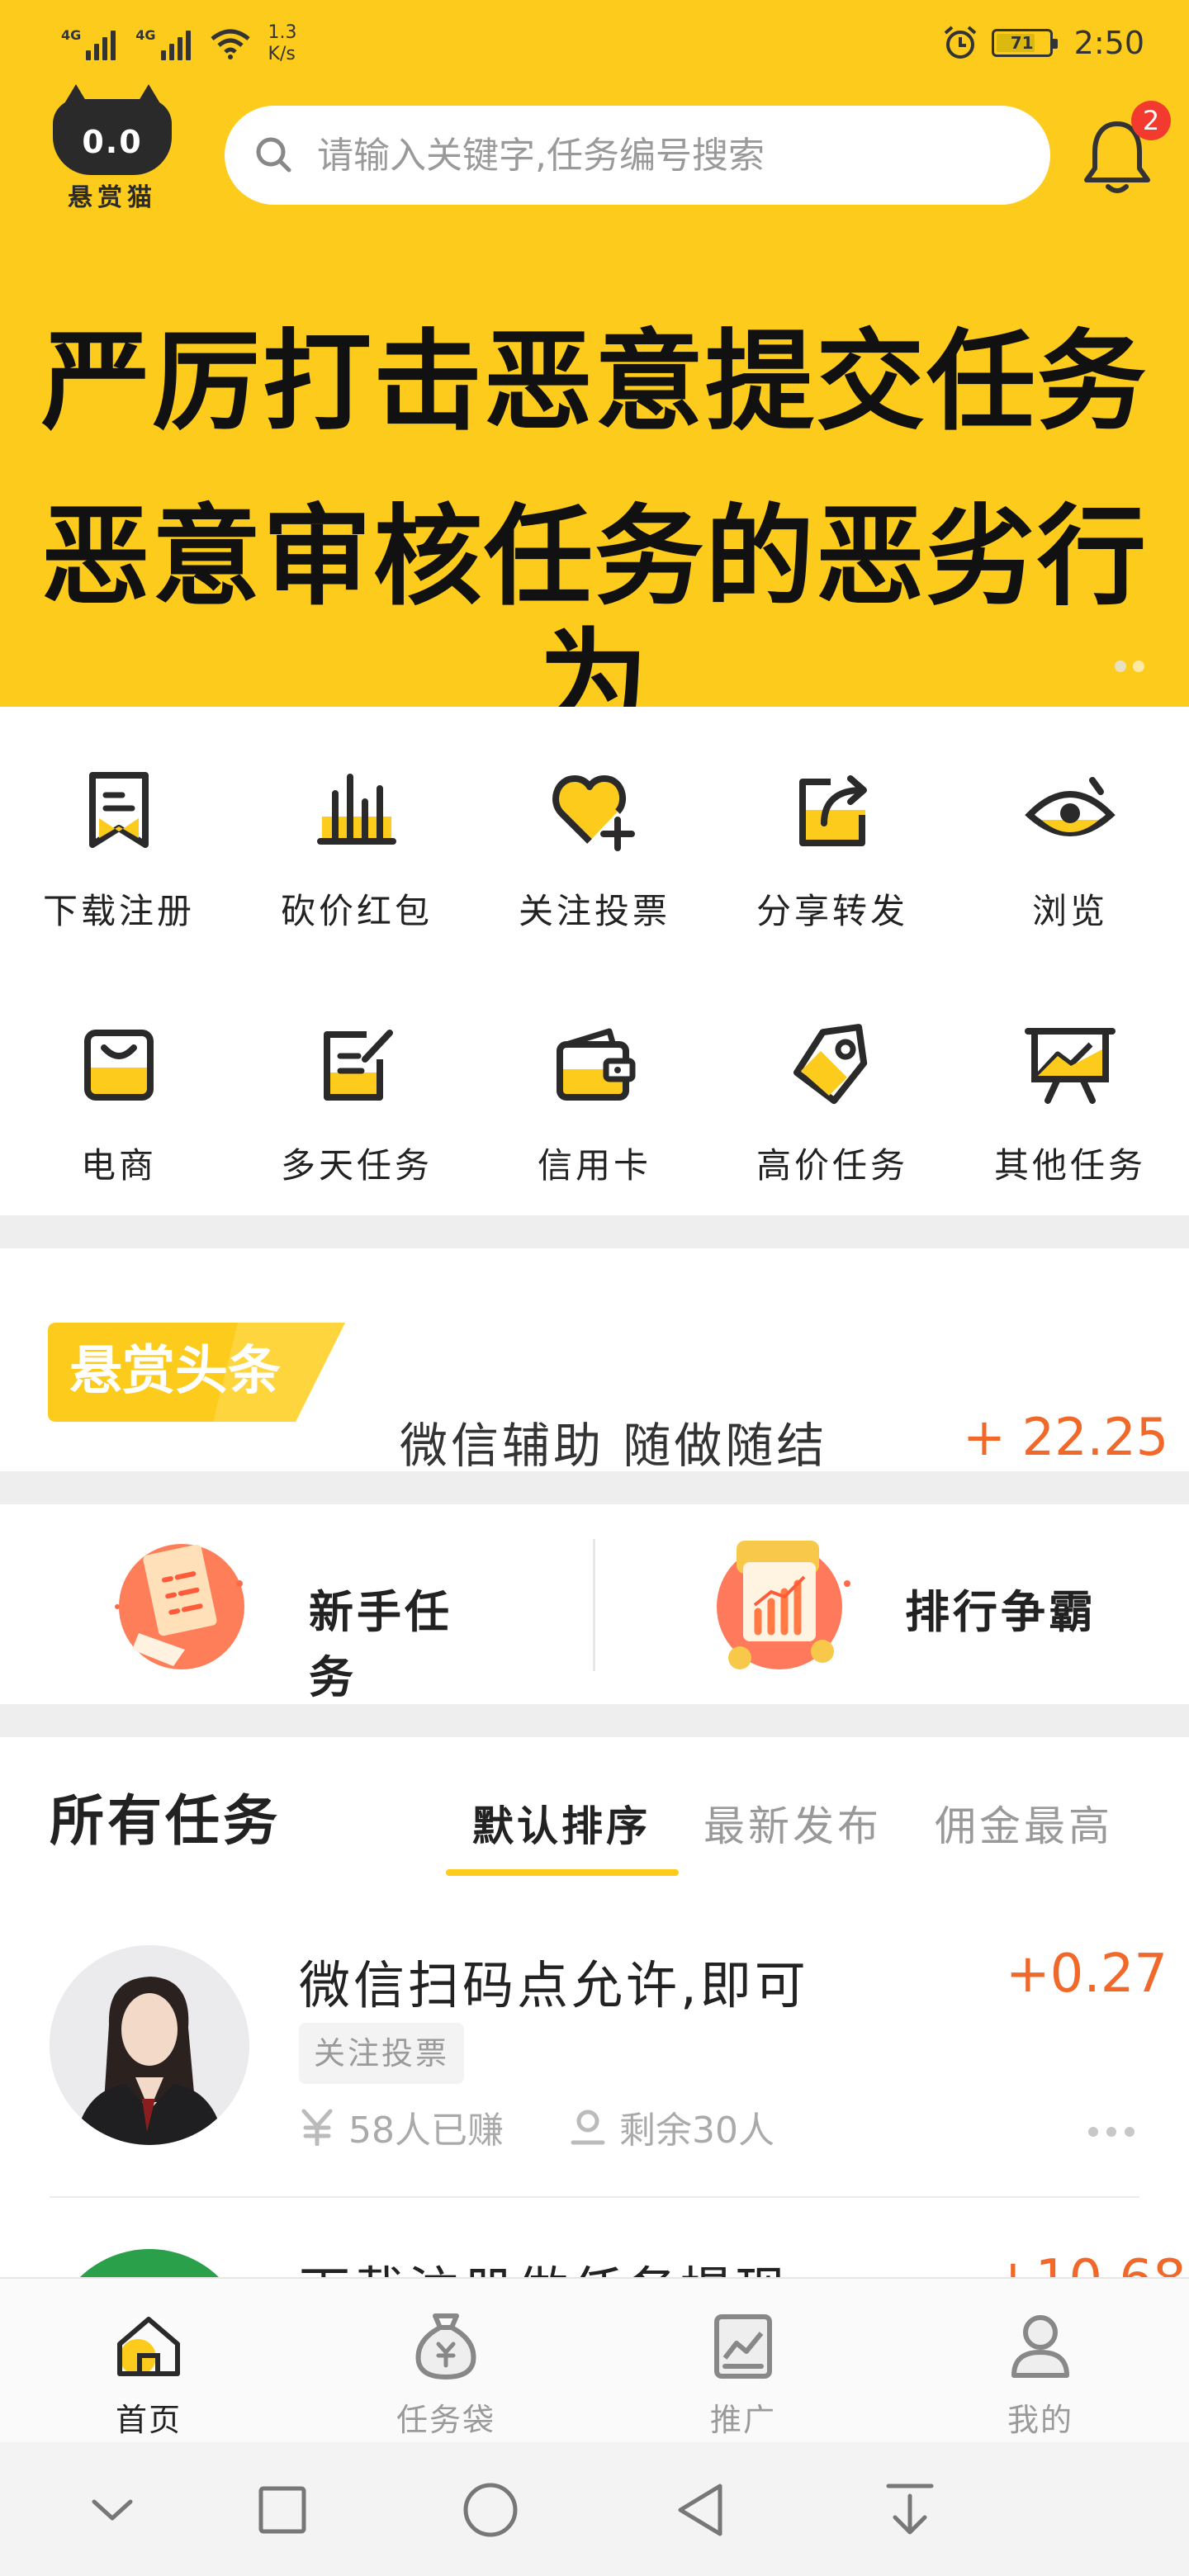 Image resolution: width=1189 pixels, height=2576 pixels. I want to click on notification-badge: 2, so click(1151, 120).